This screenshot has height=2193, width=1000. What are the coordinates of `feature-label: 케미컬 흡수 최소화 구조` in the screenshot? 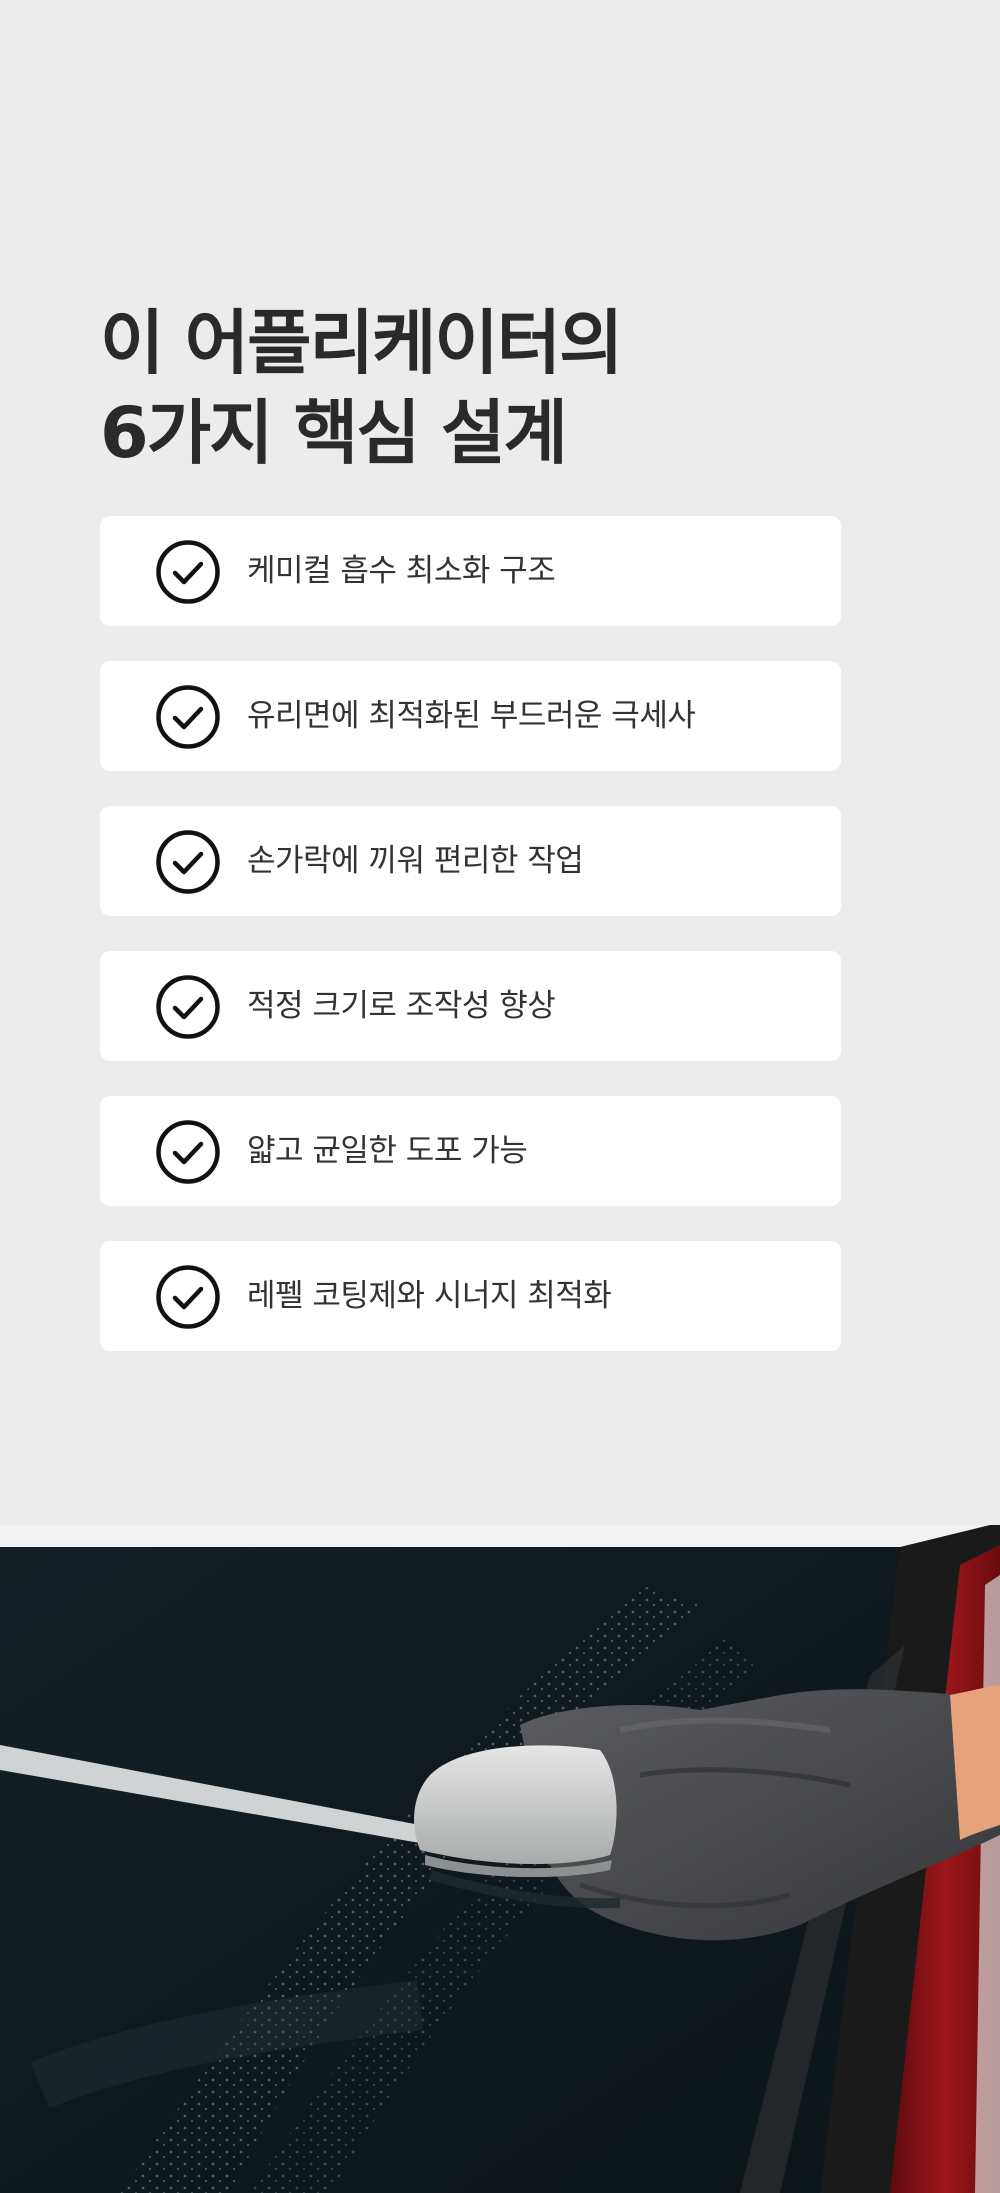 It's located at (401, 571).